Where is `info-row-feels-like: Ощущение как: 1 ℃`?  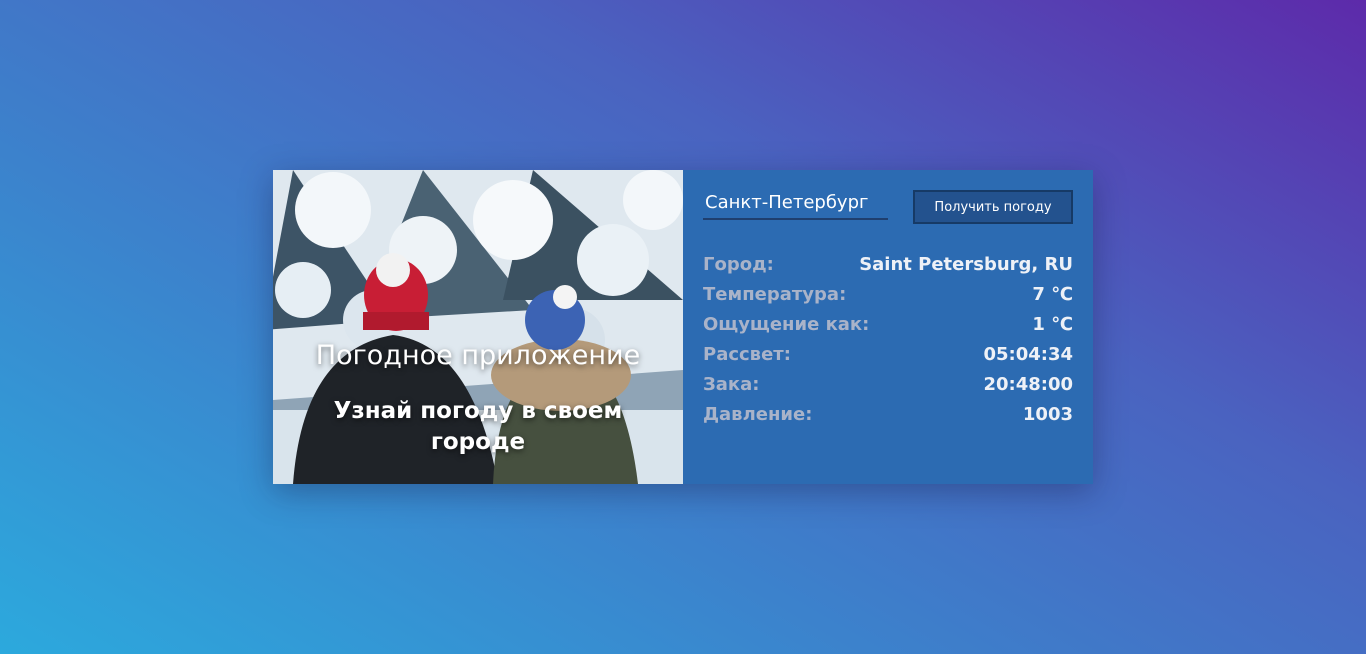
info-row-feels-like: Ощущение как: 1 ℃ is located at coordinates (888, 325).